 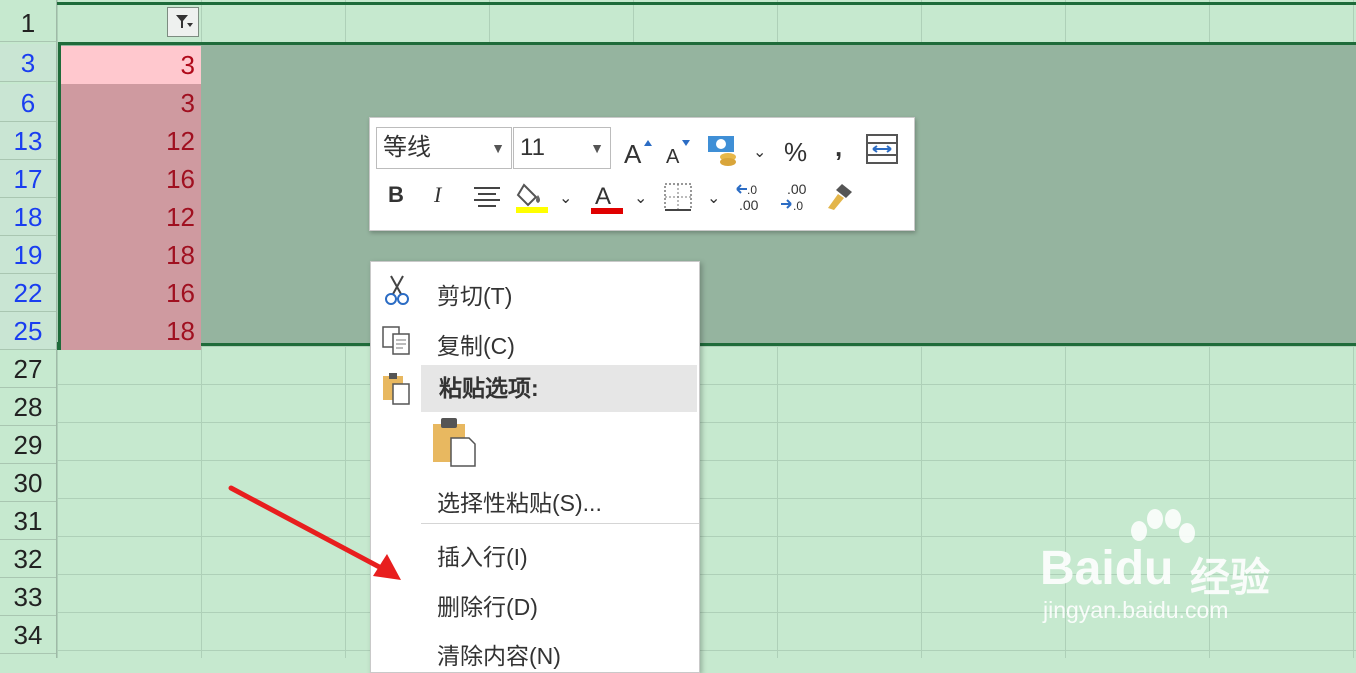 What do you see at coordinates (562, 148) in the screenshot?
I see `font-size-combo: 11 ▼` at bounding box center [562, 148].